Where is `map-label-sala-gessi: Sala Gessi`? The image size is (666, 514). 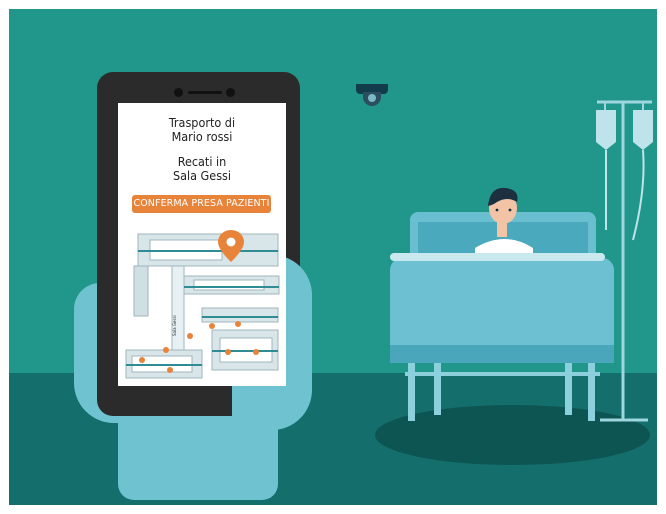 map-label-sala-gessi: Sala Gessi is located at coordinates (174, 325).